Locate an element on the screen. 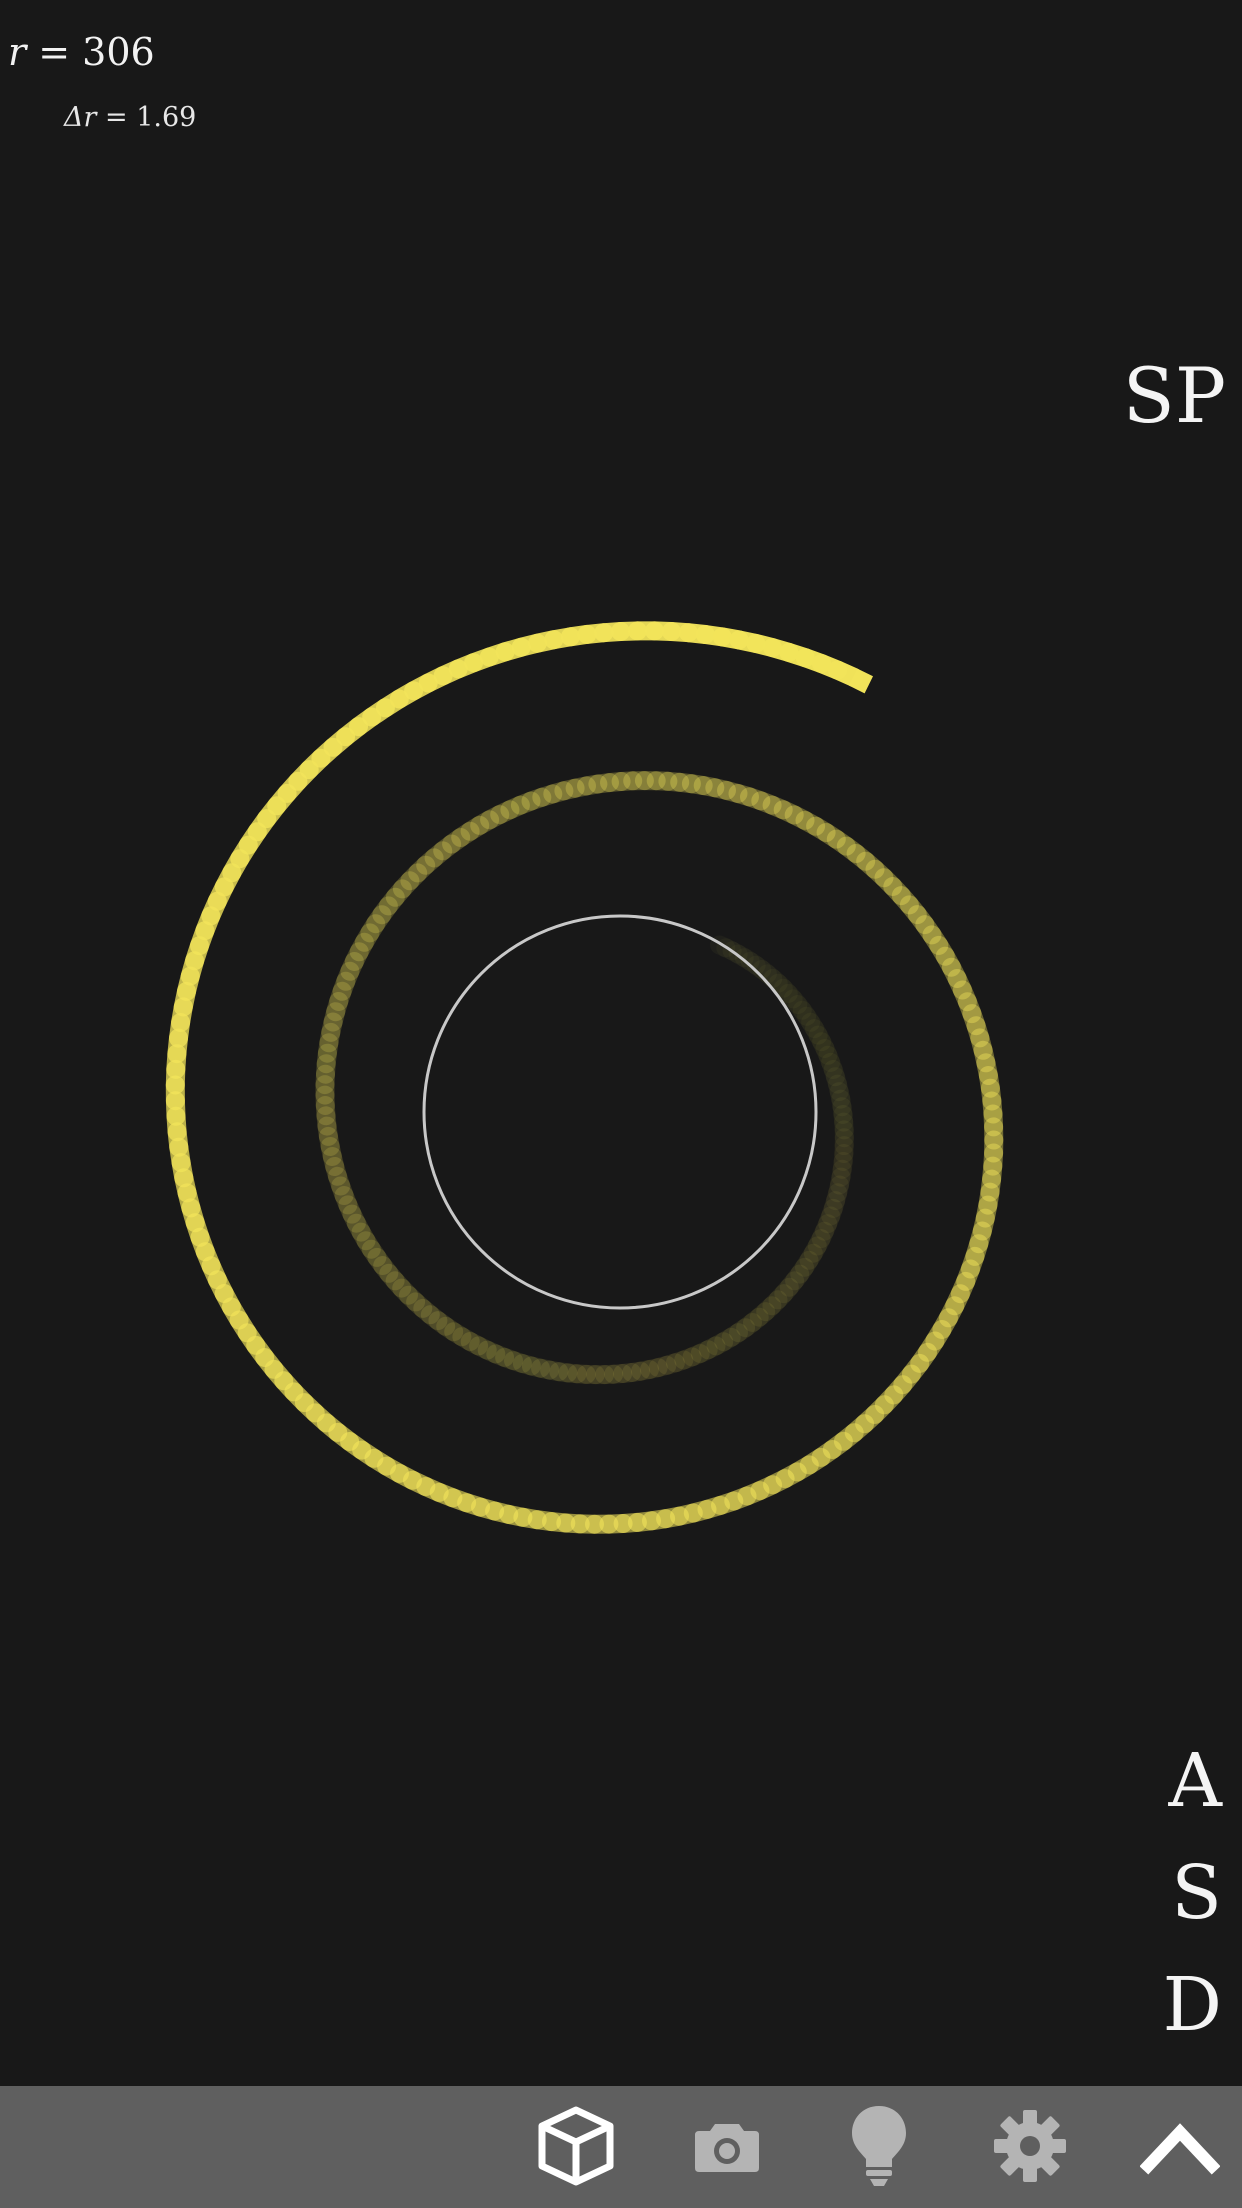  expand-button is located at coordinates (1180, 2146).